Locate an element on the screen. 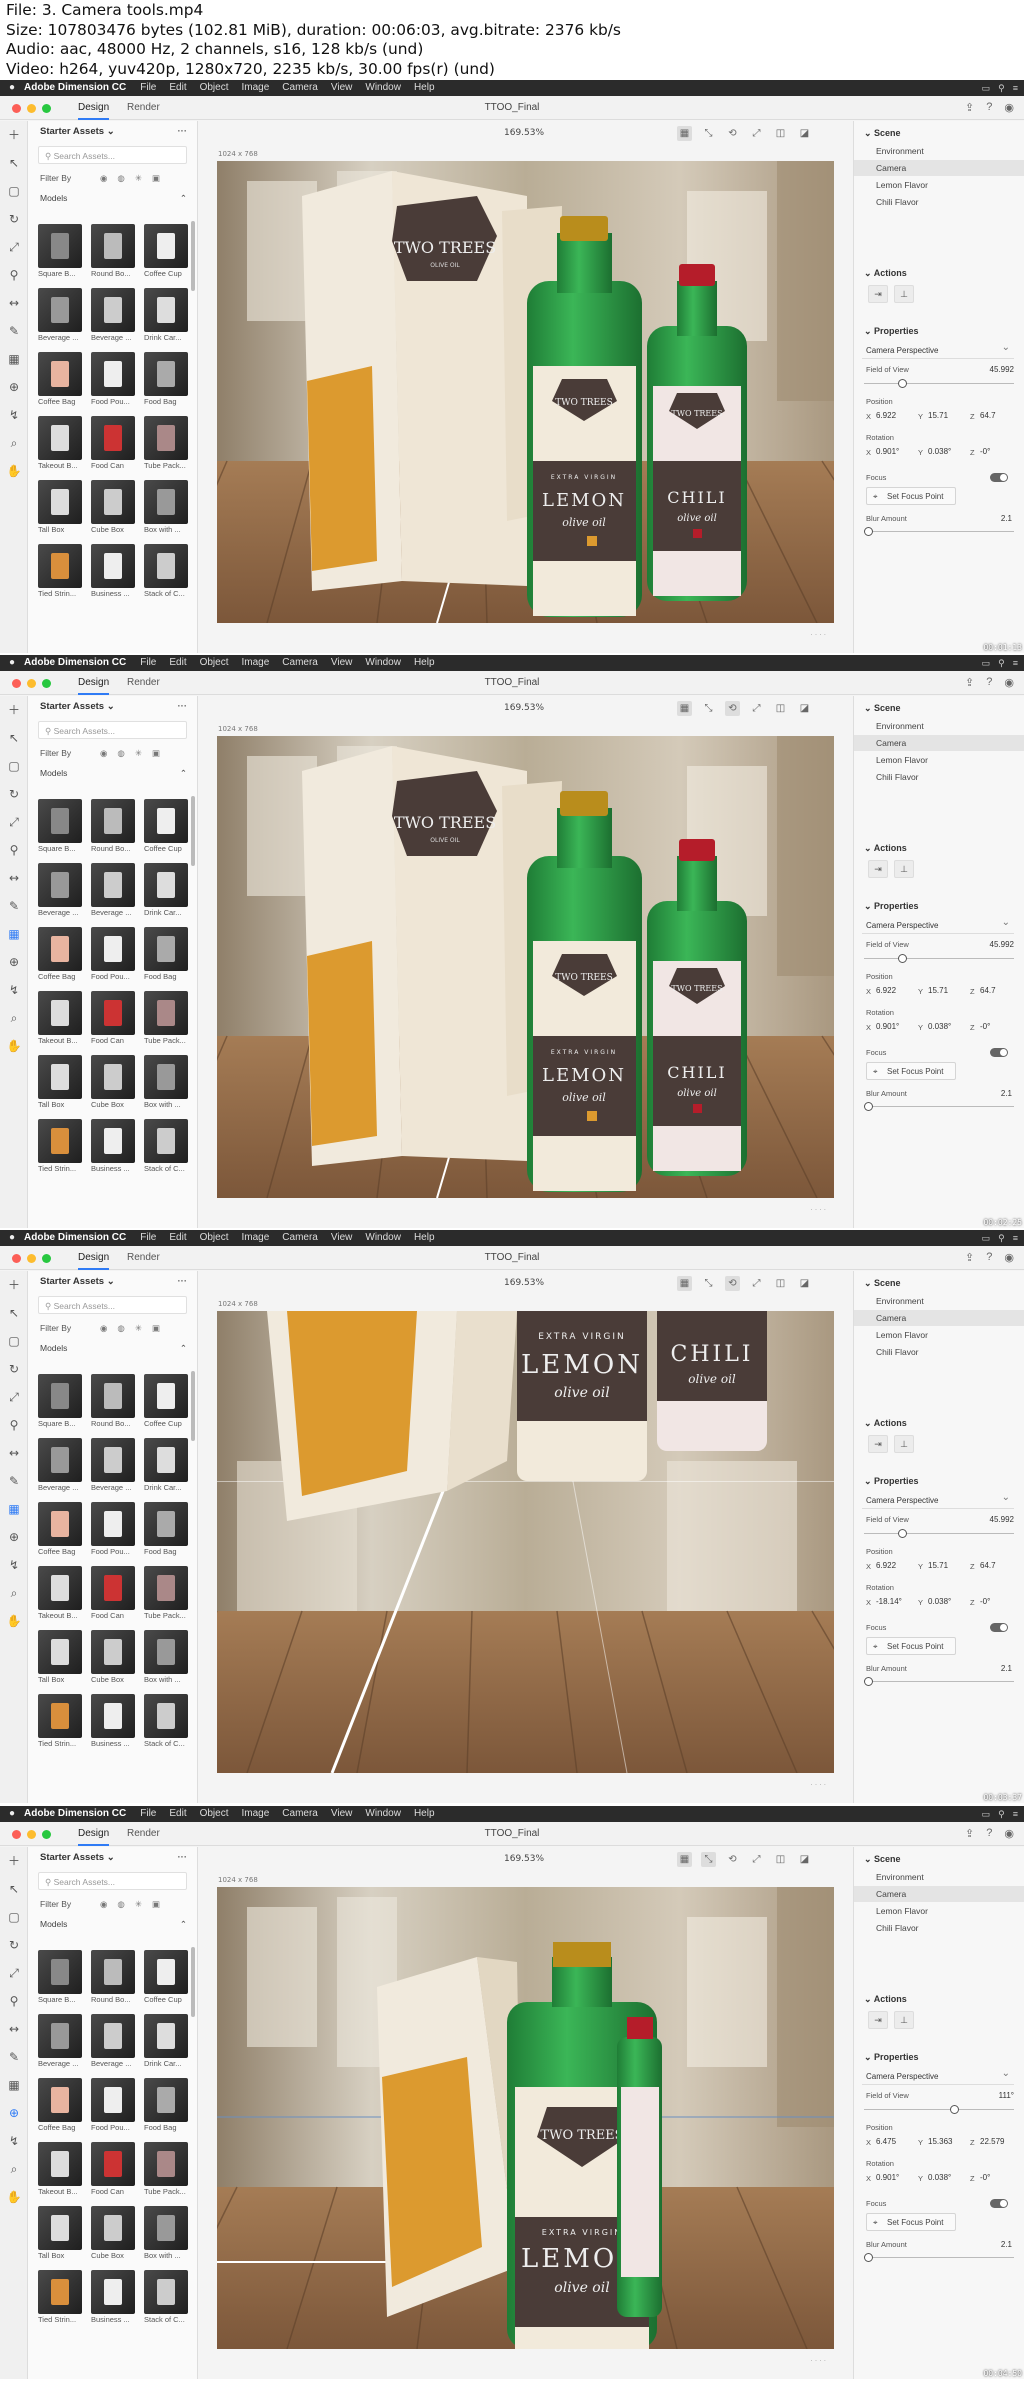 The width and height of the screenshot is (1024, 2381). scene-item: Lemon Flavor is located at coordinates (939, 1911).